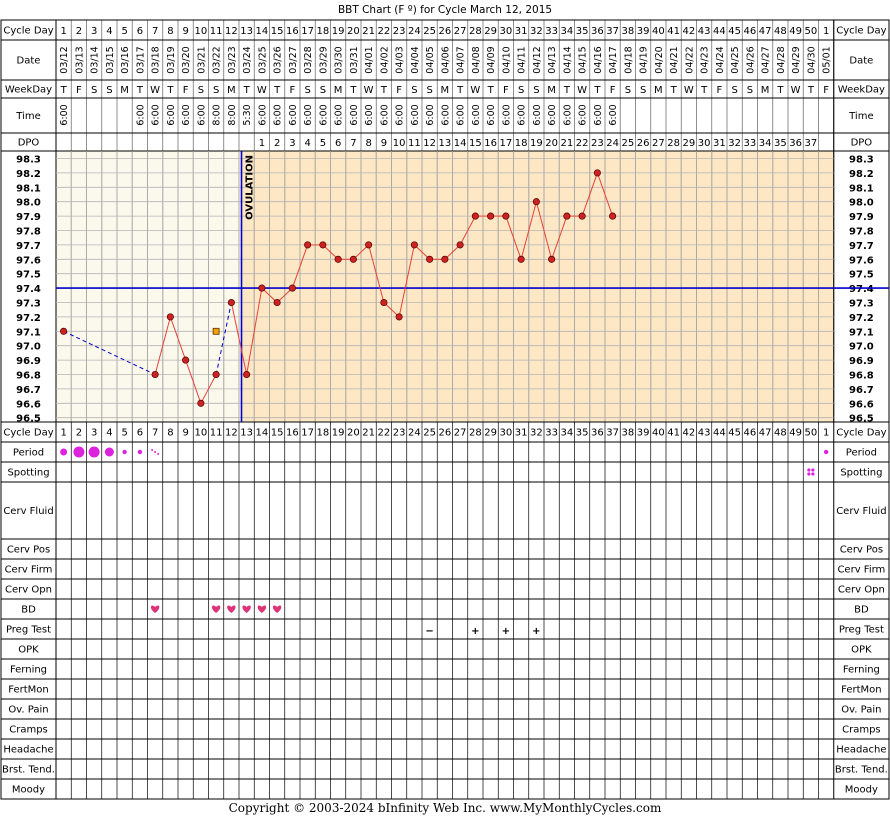  Describe the element at coordinates (861, 511) in the screenshot. I see `row-label-right-cerv_fluid: Cerv Fluid` at that location.